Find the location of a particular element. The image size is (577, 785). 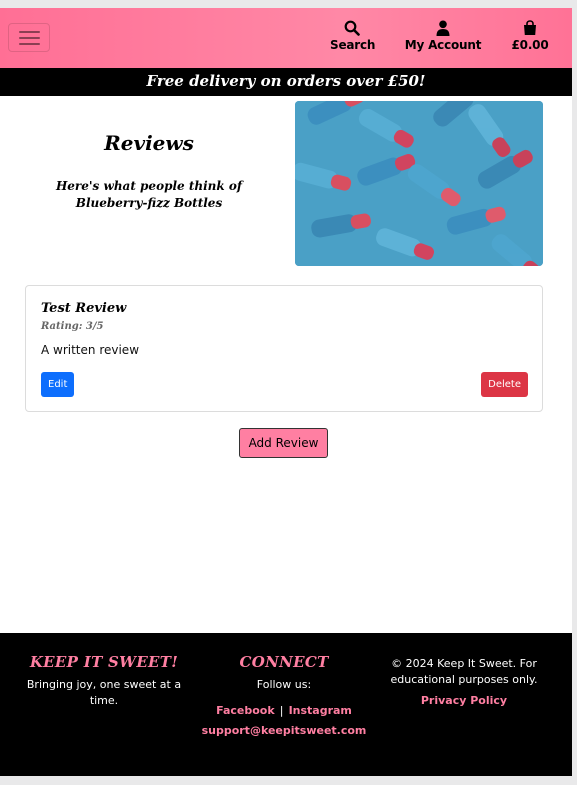

edit-review-button: Edit is located at coordinates (58, 384).